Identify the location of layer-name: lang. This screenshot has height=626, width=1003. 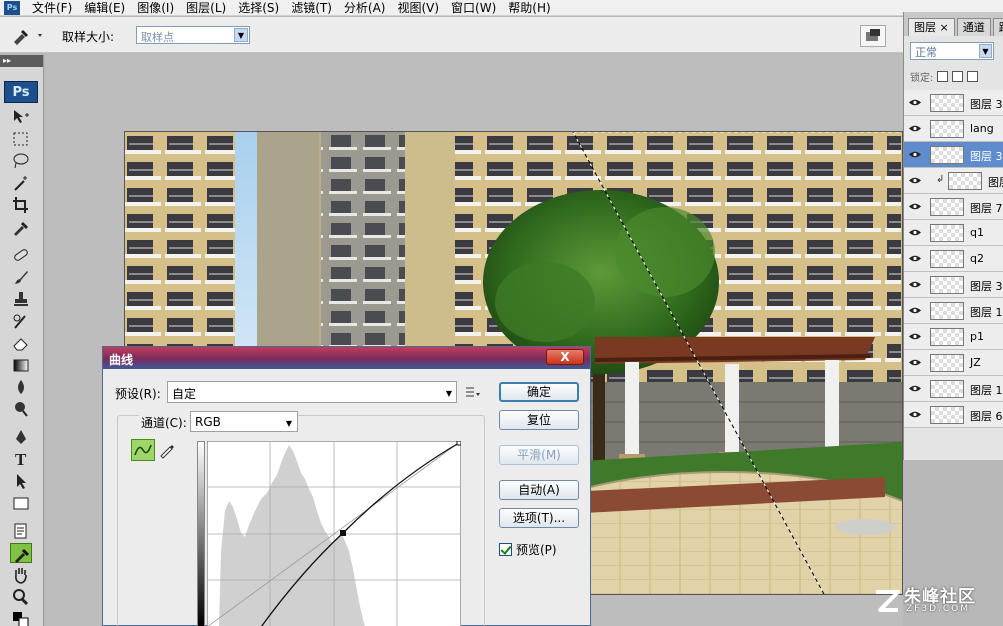
(982, 128).